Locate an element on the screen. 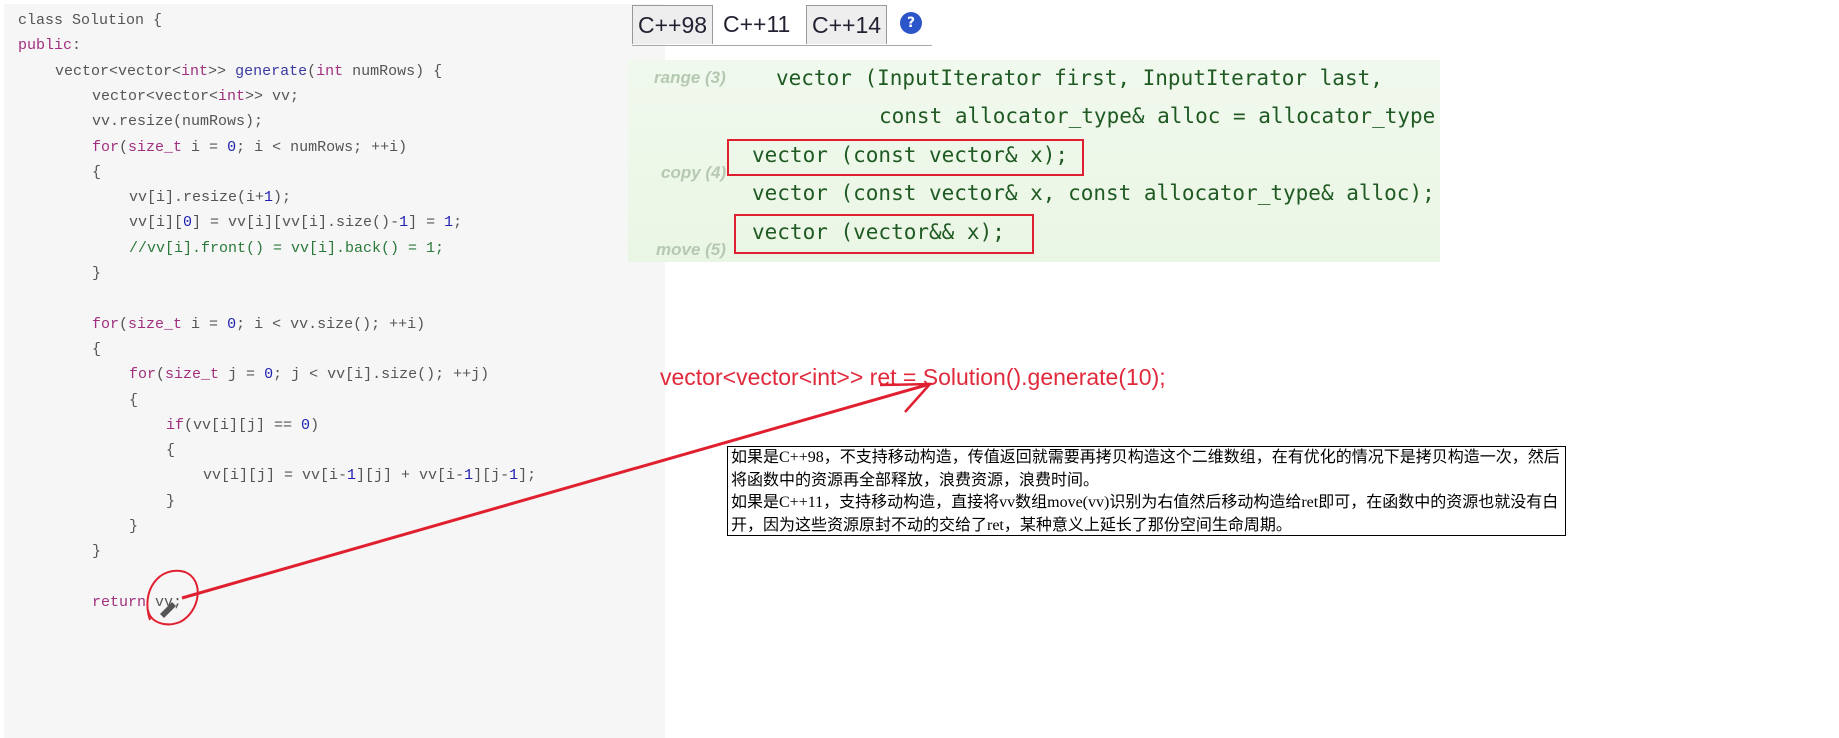  code-token: vv[i].resize(i+ is located at coordinates (197, 198).